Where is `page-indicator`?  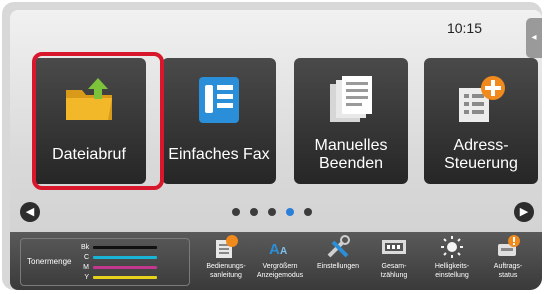
page-indicator is located at coordinates (272, 212).